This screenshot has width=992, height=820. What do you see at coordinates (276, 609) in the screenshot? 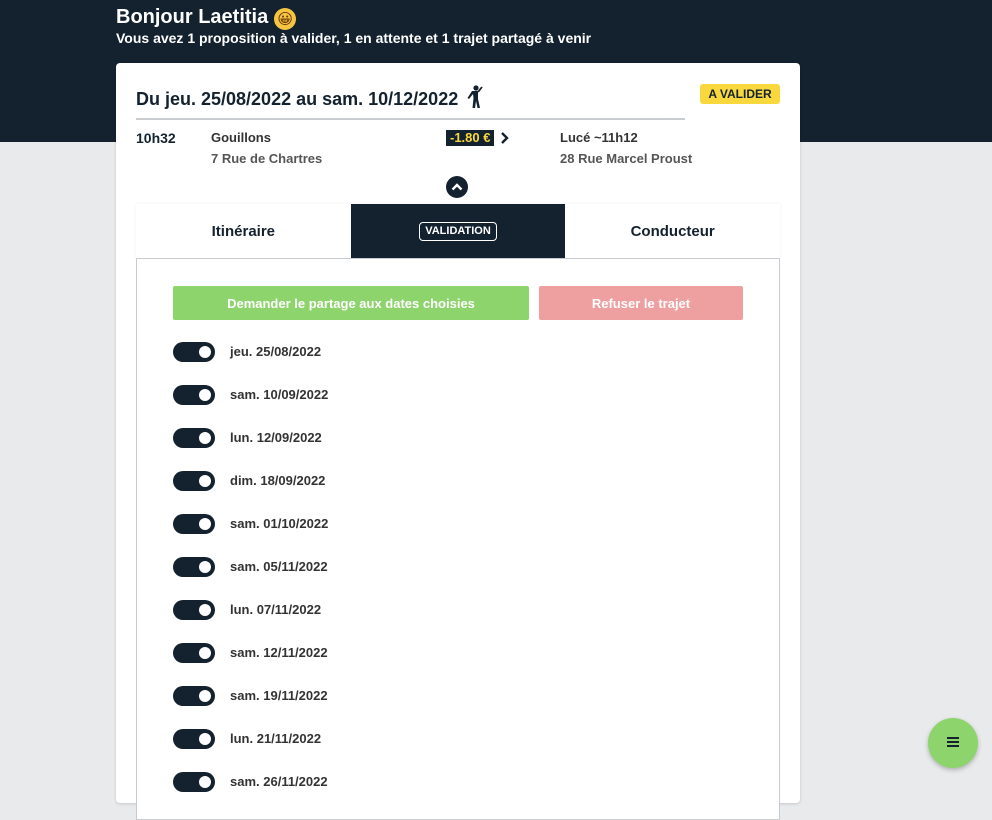
I see `date-label: lun. 07/11/2022` at bounding box center [276, 609].